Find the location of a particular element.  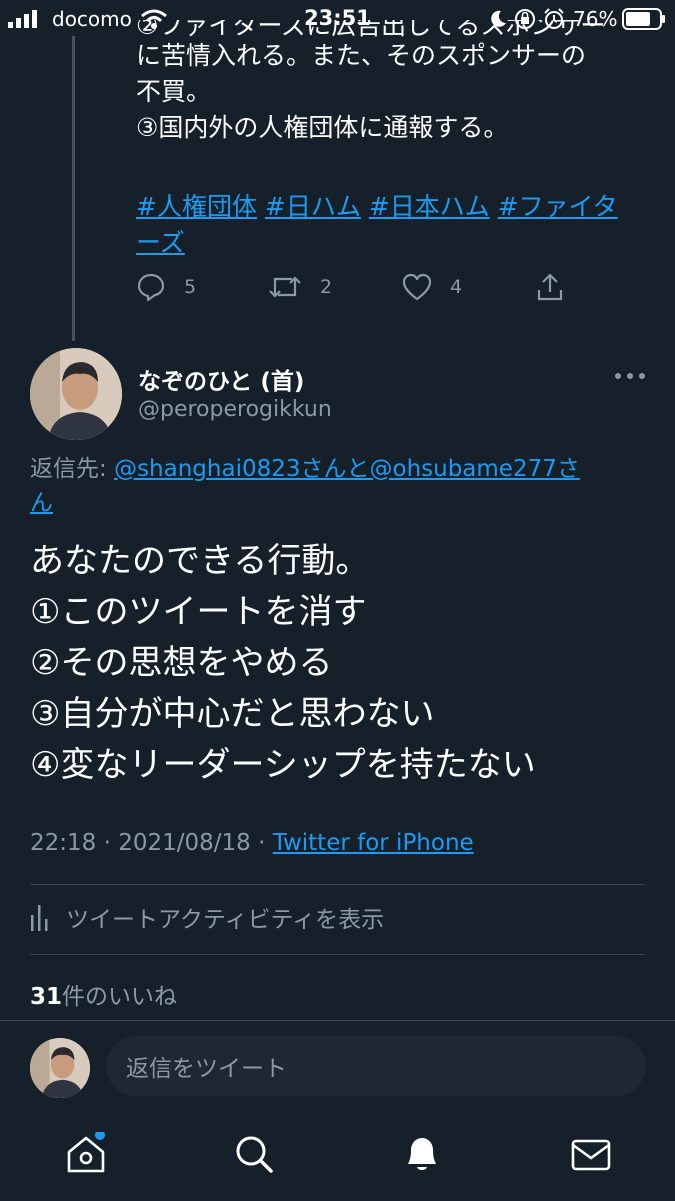

messages-icon is located at coordinates (591, 1154).